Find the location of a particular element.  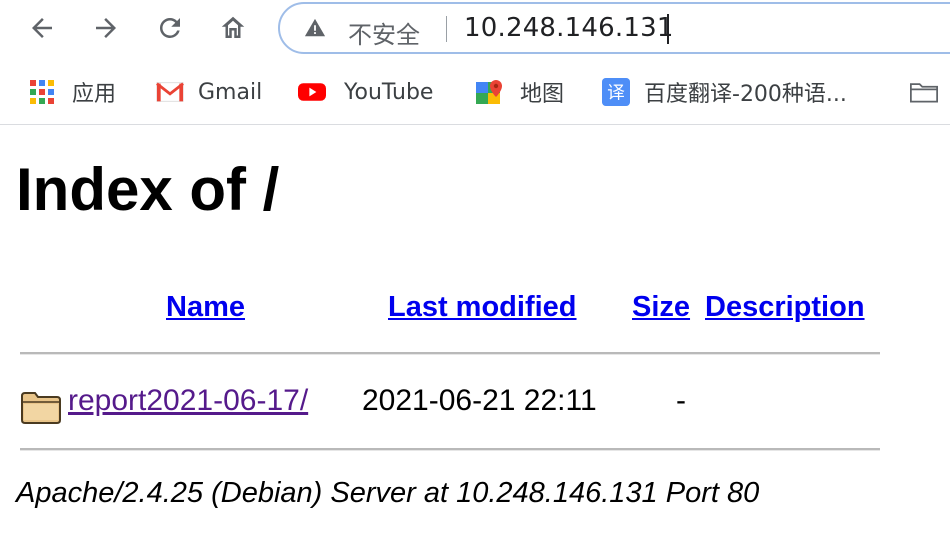

bookmark-gmail: Gmail is located at coordinates (209, 92).